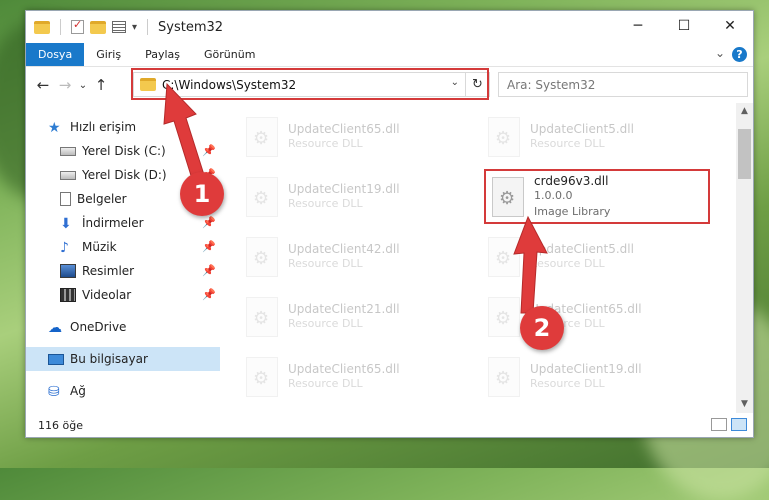 The image size is (769, 500). What do you see at coordinates (344, 309) in the screenshot?
I see `file-name: UpdateClient21.dll` at bounding box center [344, 309].